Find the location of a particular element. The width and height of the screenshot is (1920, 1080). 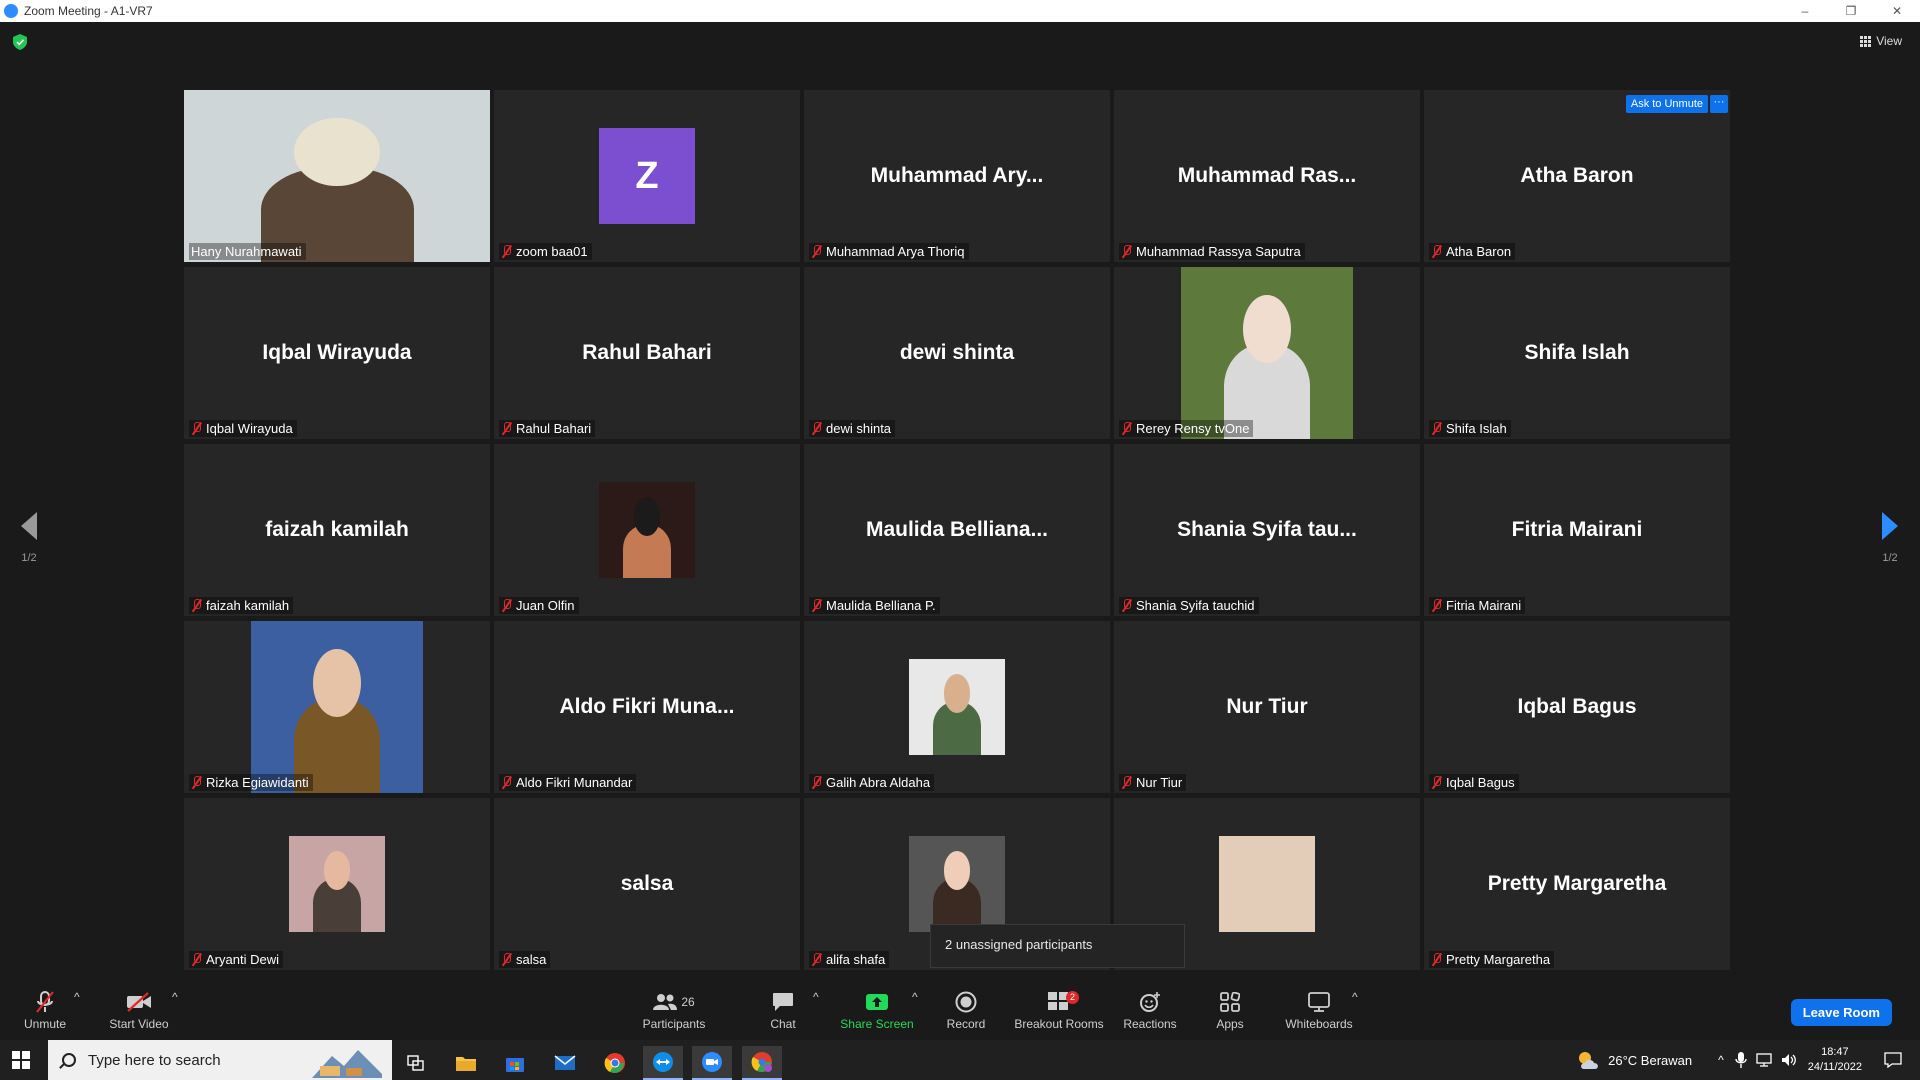

file-explorer-icon is located at coordinates (466, 1063).